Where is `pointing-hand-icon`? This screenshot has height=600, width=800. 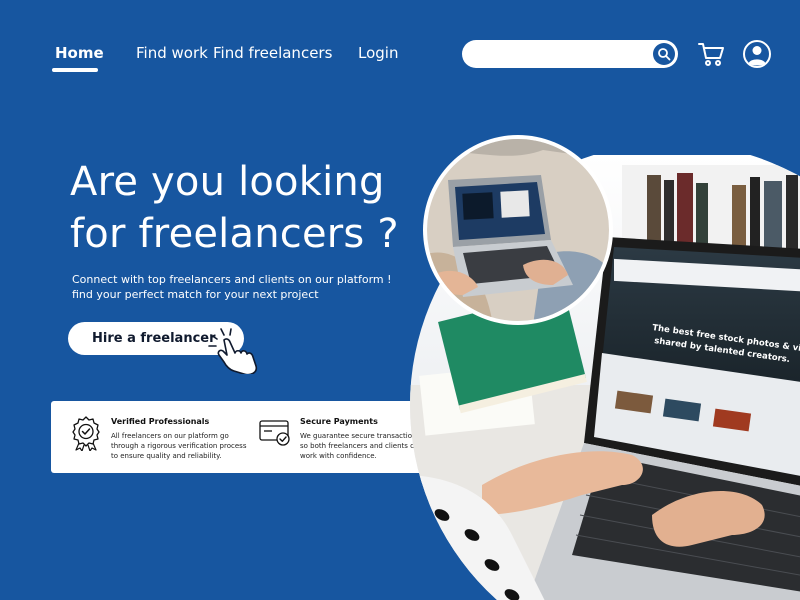 pointing-hand-icon is located at coordinates (233, 351).